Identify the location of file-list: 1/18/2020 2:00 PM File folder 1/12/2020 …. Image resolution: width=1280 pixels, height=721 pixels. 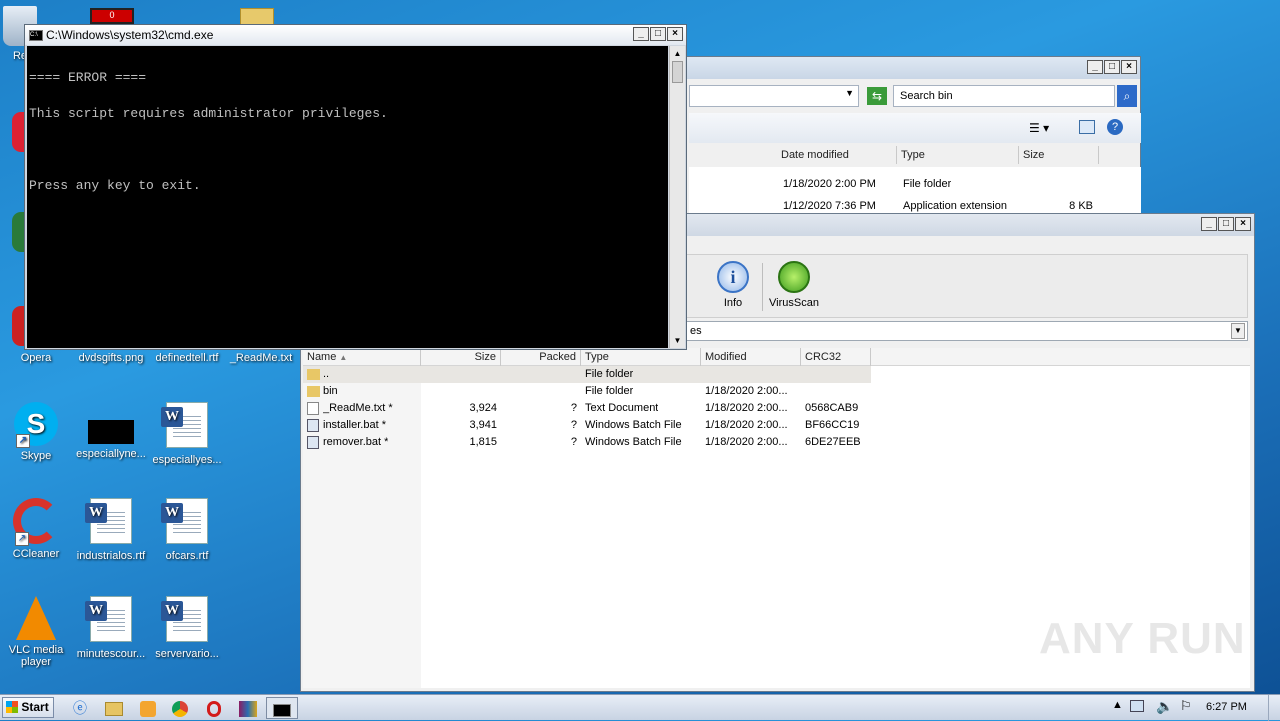
(915, 191).